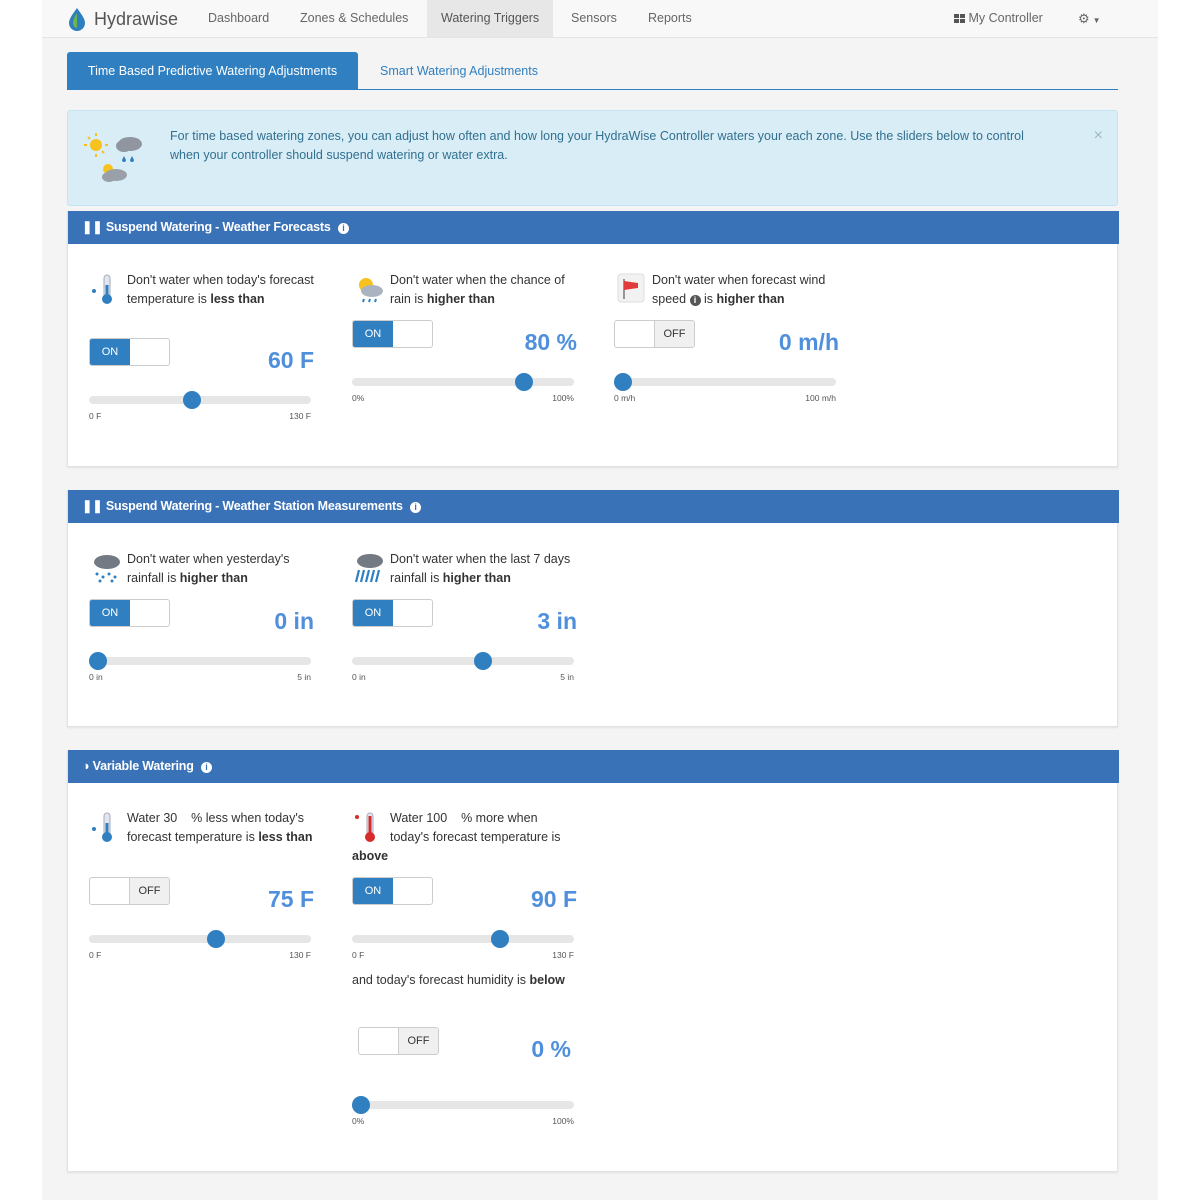 This screenshot has height=1200, width=1200. I want to click on nav-dashboard: Dashboard, so click(238, 18).